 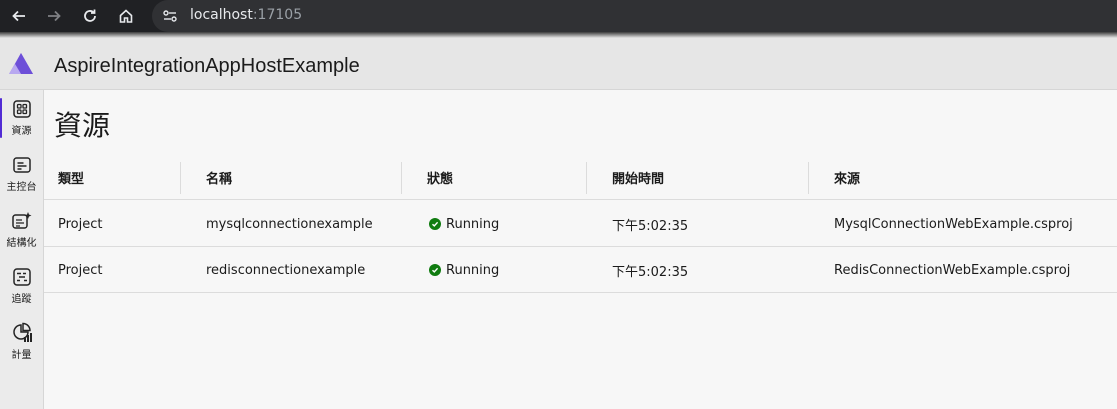 I want to click on sidebar-item-resources: 資源, so click(x=21, y=116).